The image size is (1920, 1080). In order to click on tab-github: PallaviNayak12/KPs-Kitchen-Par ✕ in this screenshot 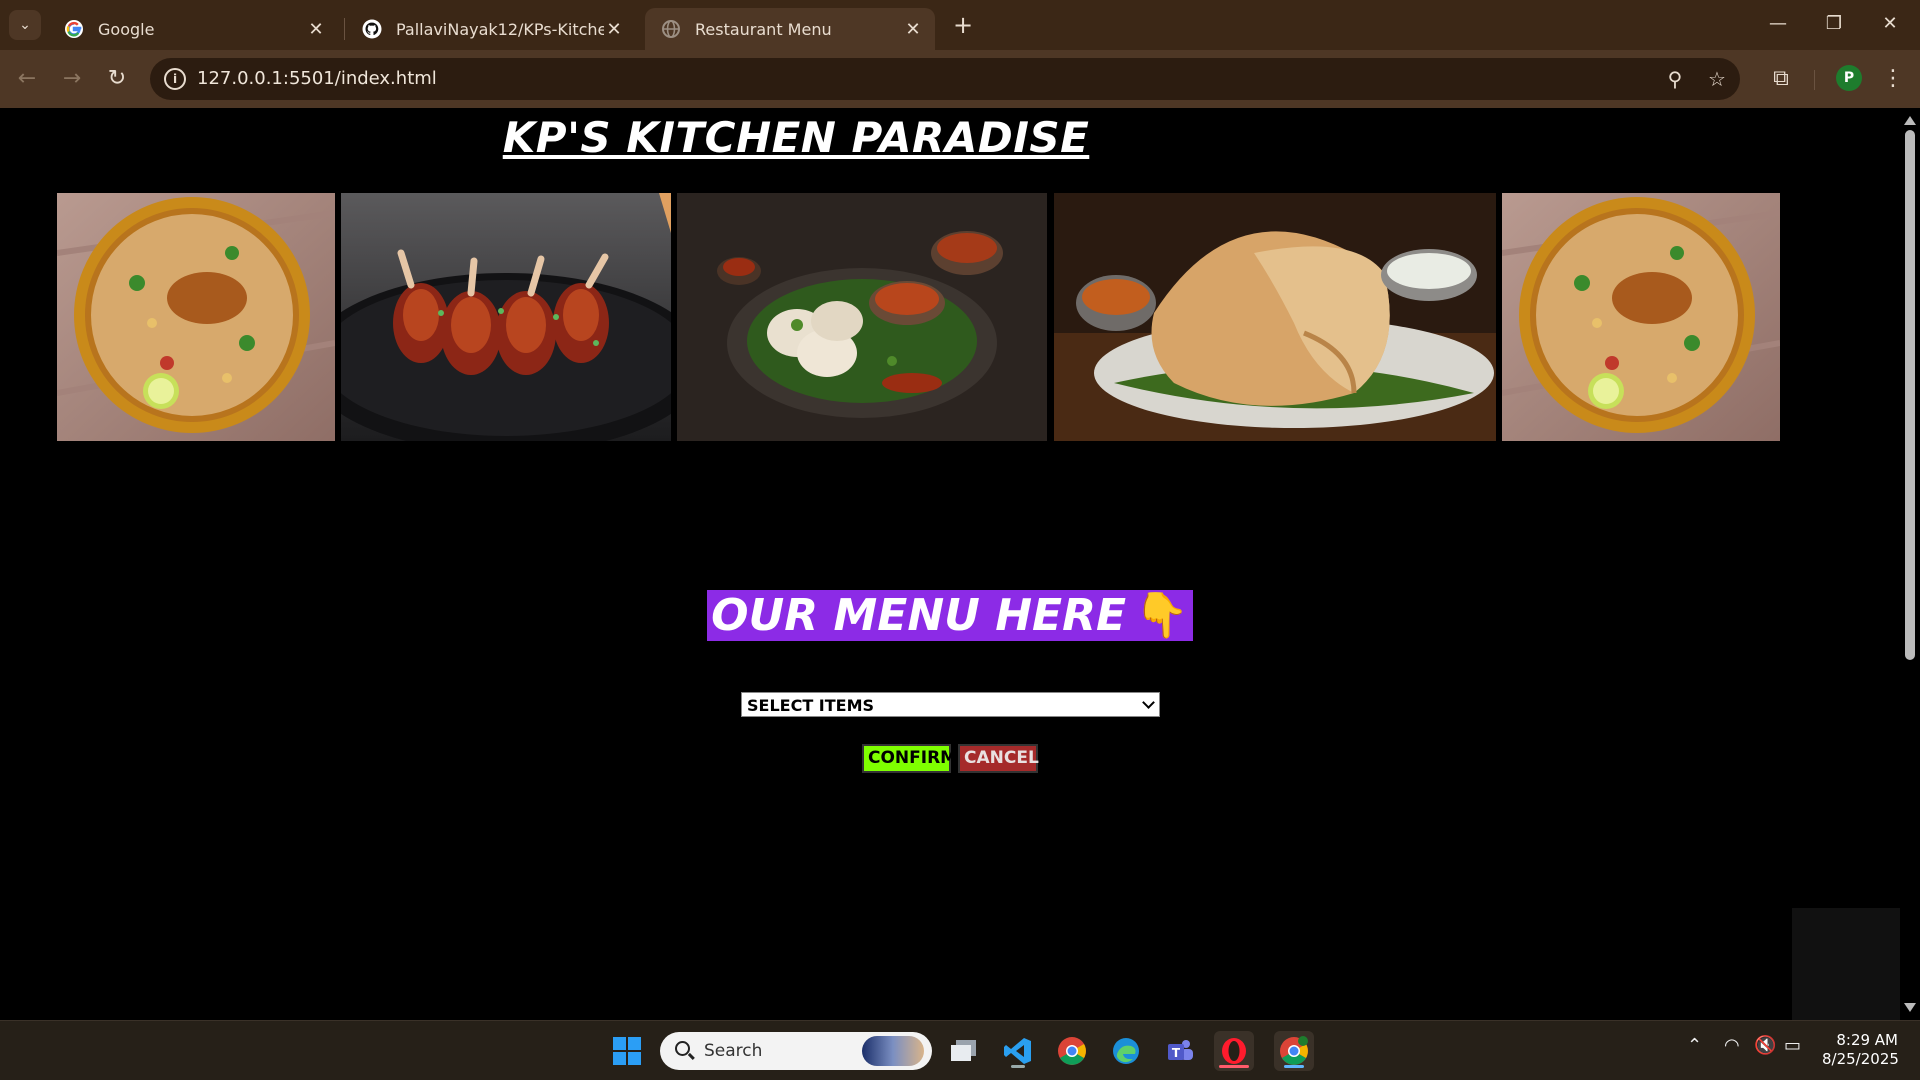, I will do `click(491, 29)`.